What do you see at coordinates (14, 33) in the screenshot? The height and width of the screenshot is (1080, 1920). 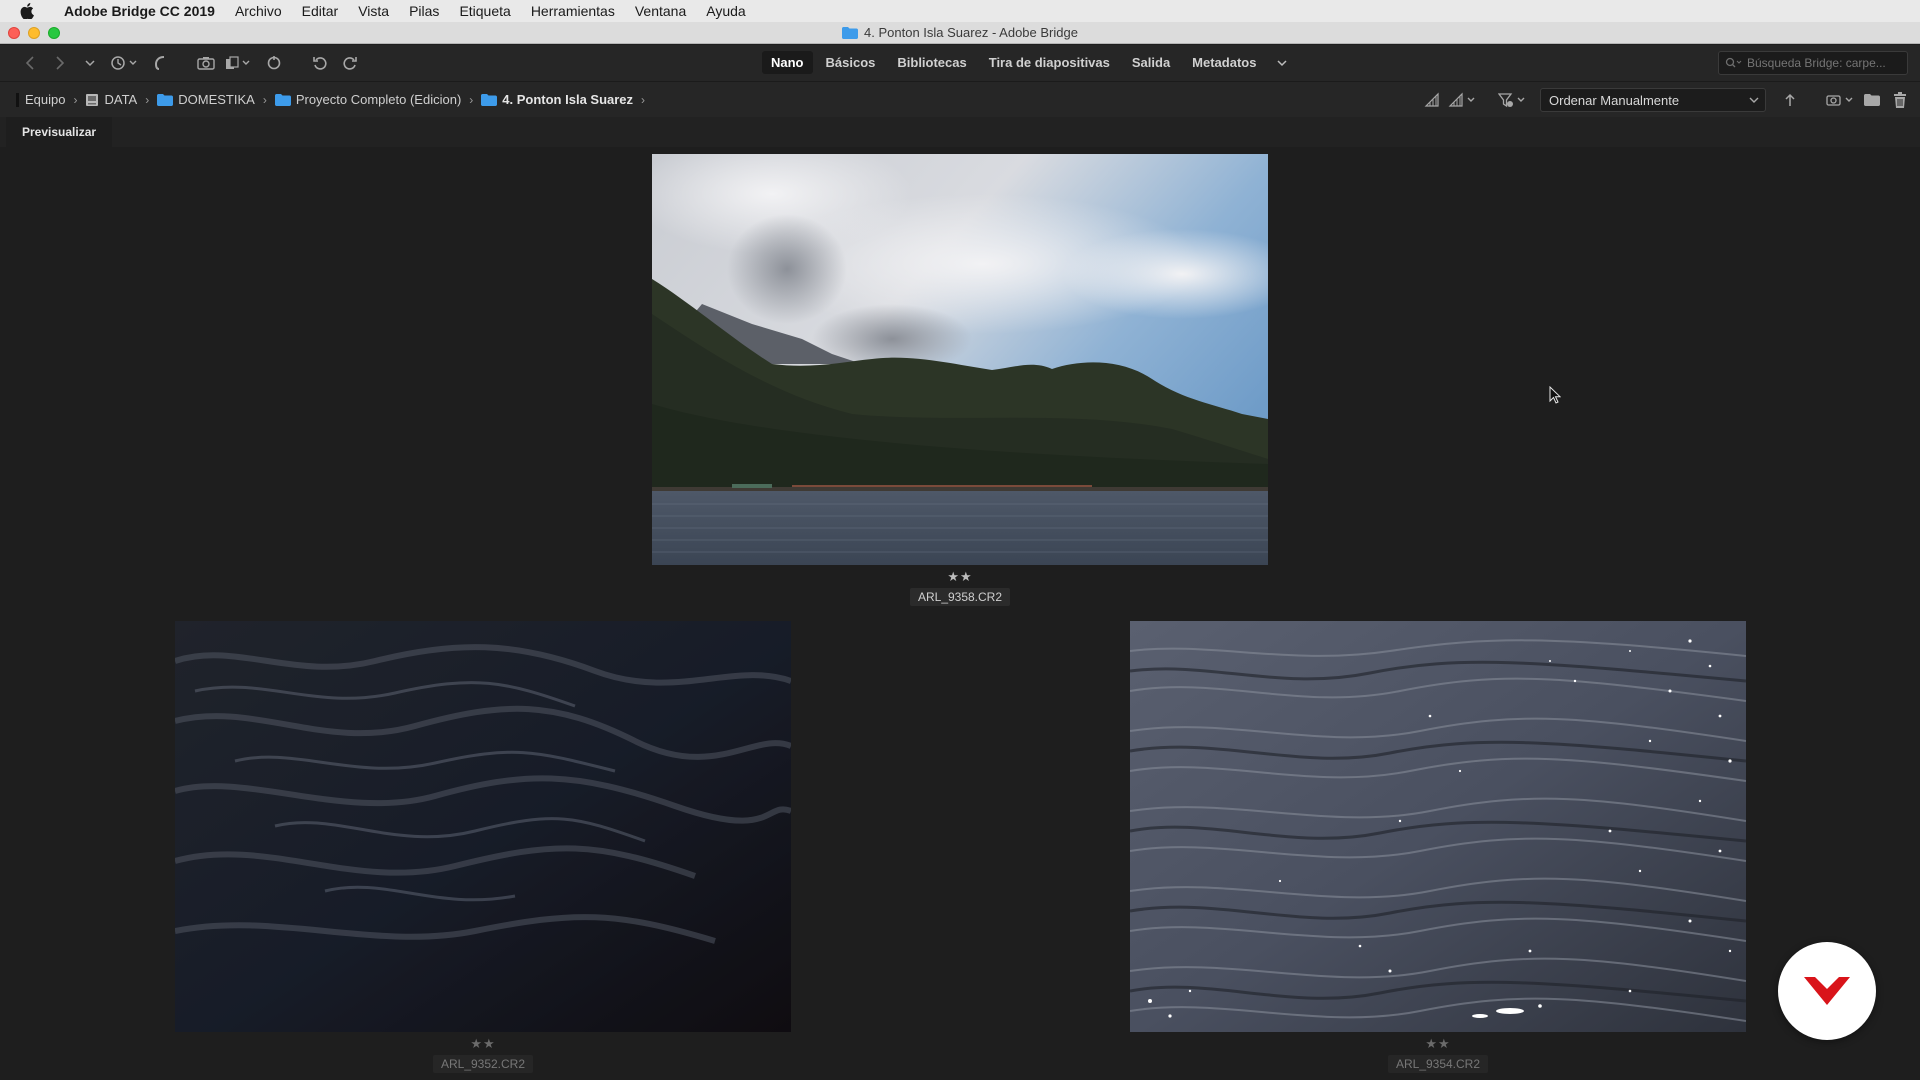 I see `close-window-button` at bounding box center [14, 33].